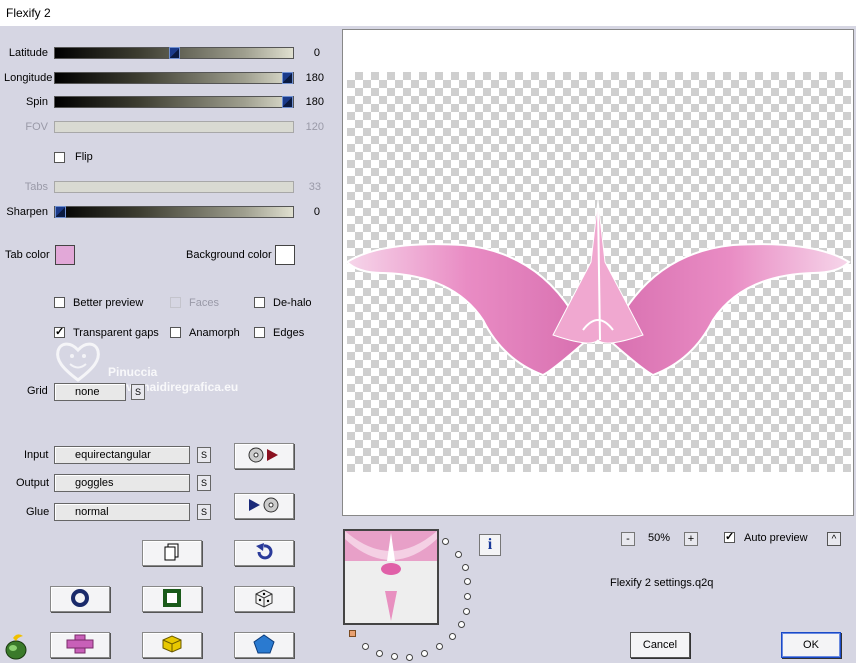  Describe the element at coordinates (36, 455) in the screenshot. I see `input-label: Input` at that location.